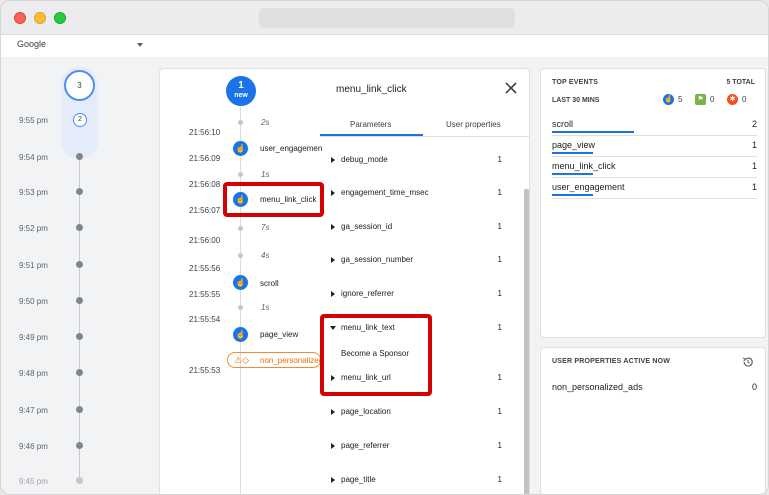 The height and width of the screenshot is (495, 769). Describe the element at coordinates (265, 227) in the screenshot. I see `time-gap: 7s` at that location.